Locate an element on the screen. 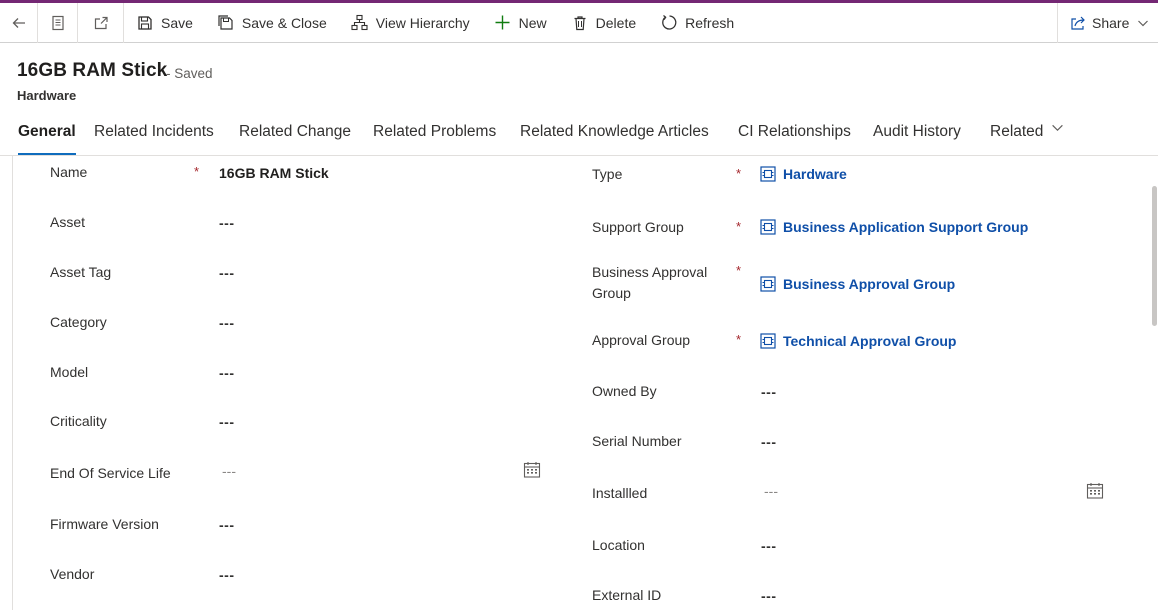  save-icon is located at coordinates (145, 22).